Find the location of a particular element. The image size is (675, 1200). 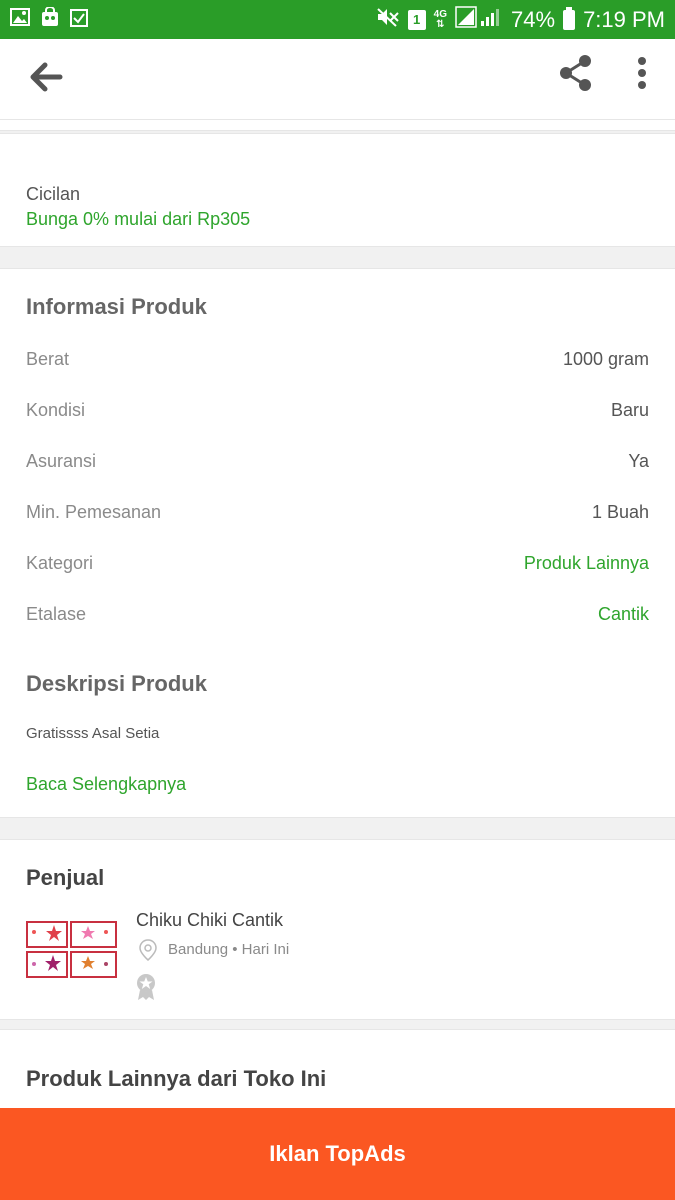

product-section-strip is located at coordinates (337, 125).